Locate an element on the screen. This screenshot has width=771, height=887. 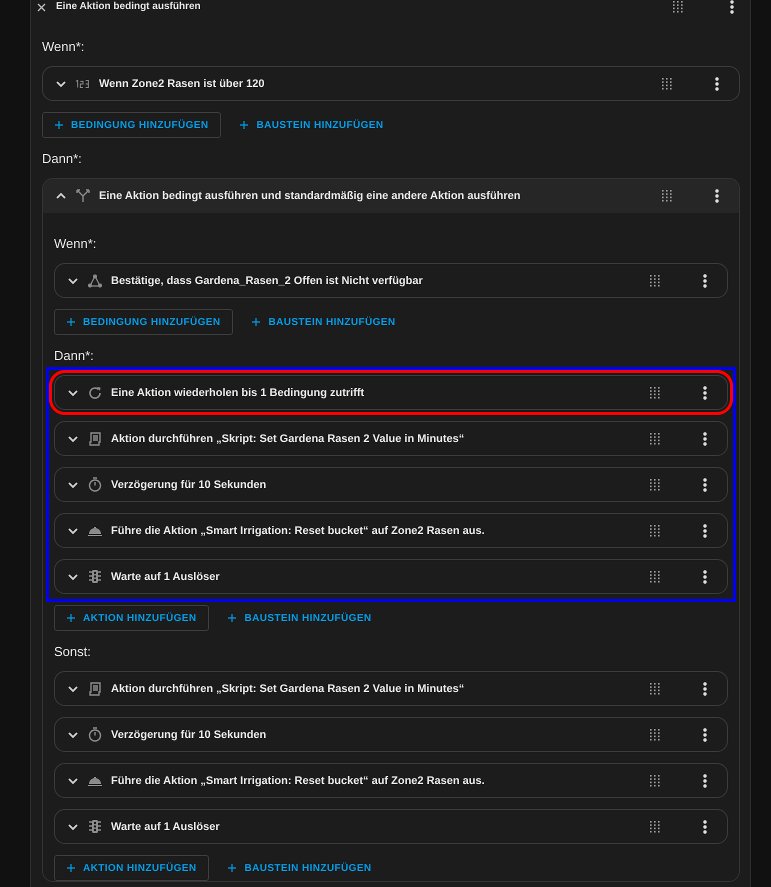
row-title: Eine Aktion bedingt ausführen und standardmäßig eine andere Aktion ausführen is located at coordinates (310, 196).